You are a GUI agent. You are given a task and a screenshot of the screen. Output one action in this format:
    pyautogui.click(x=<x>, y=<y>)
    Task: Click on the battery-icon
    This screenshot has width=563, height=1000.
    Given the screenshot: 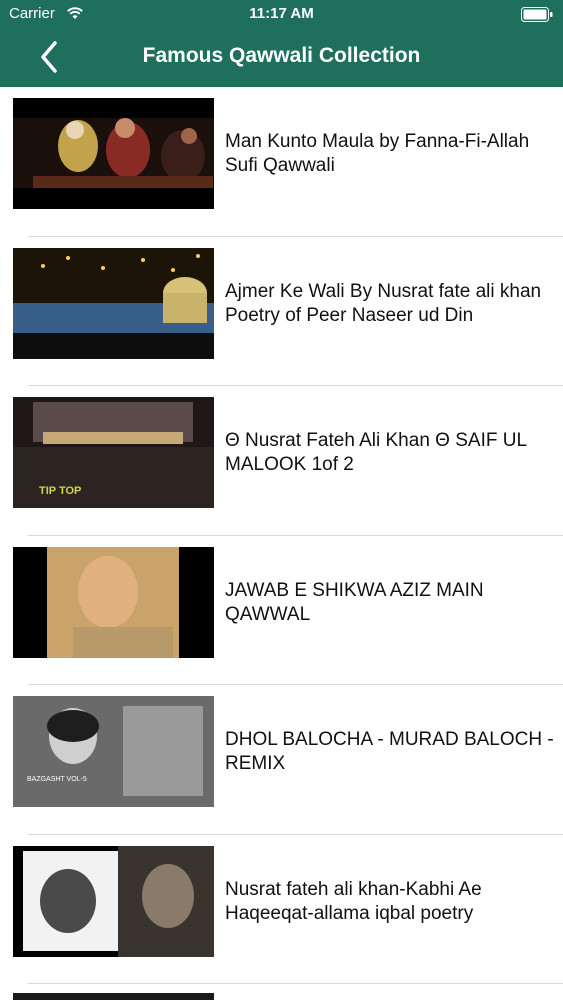 What is the action you would take?
    pyautogui.click(x=537, y=17)
    